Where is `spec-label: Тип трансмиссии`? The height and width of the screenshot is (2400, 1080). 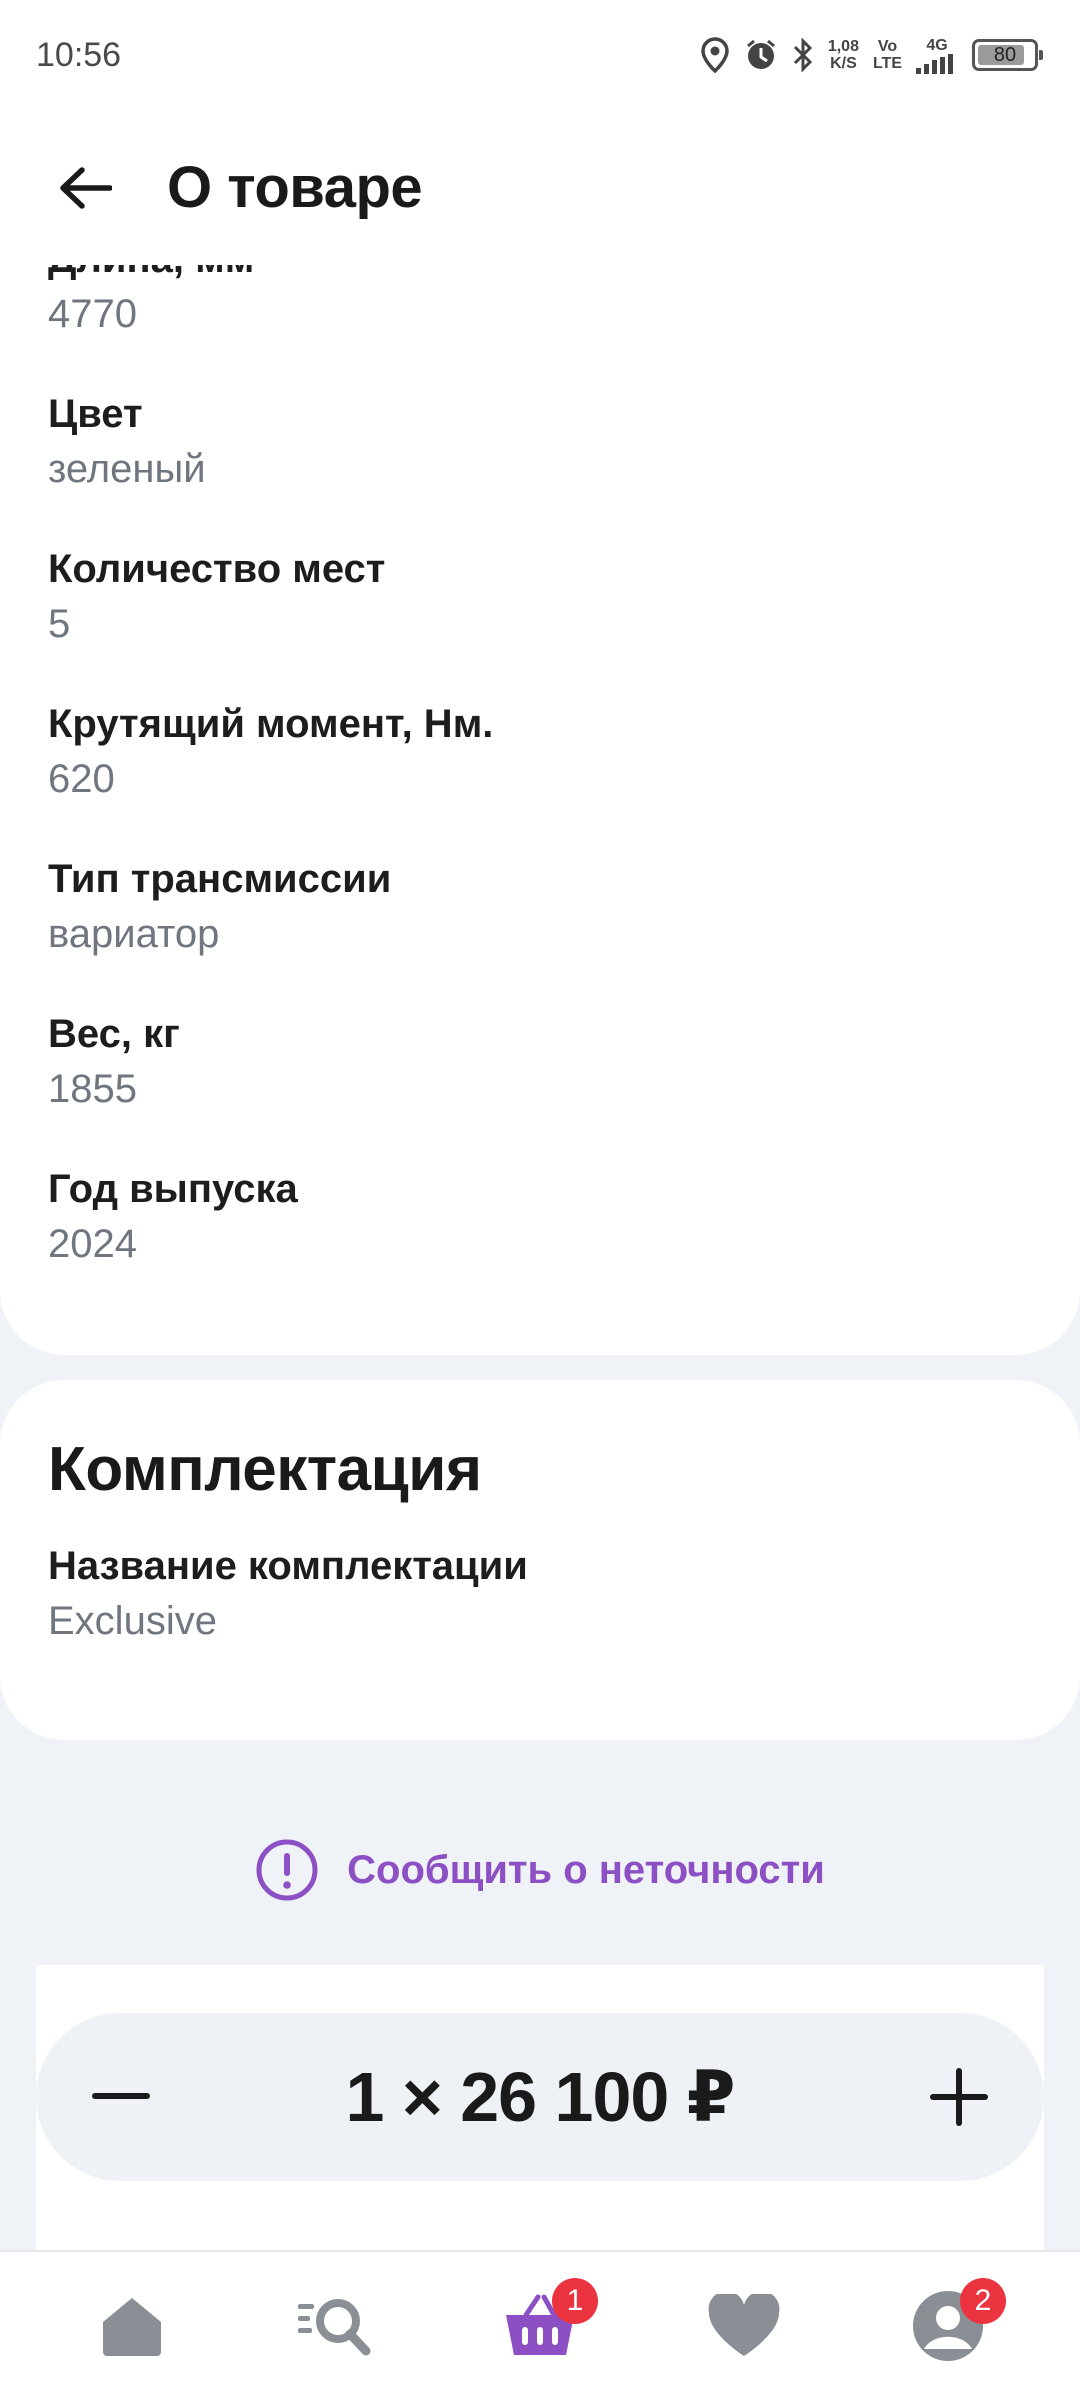 spec-label: Тип трансмиссии is located at coordinates (220, 879).